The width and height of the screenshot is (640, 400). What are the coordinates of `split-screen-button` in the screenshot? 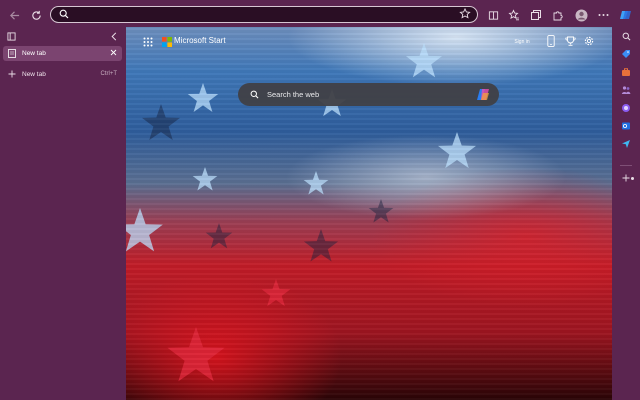 It's located at (493, 15).